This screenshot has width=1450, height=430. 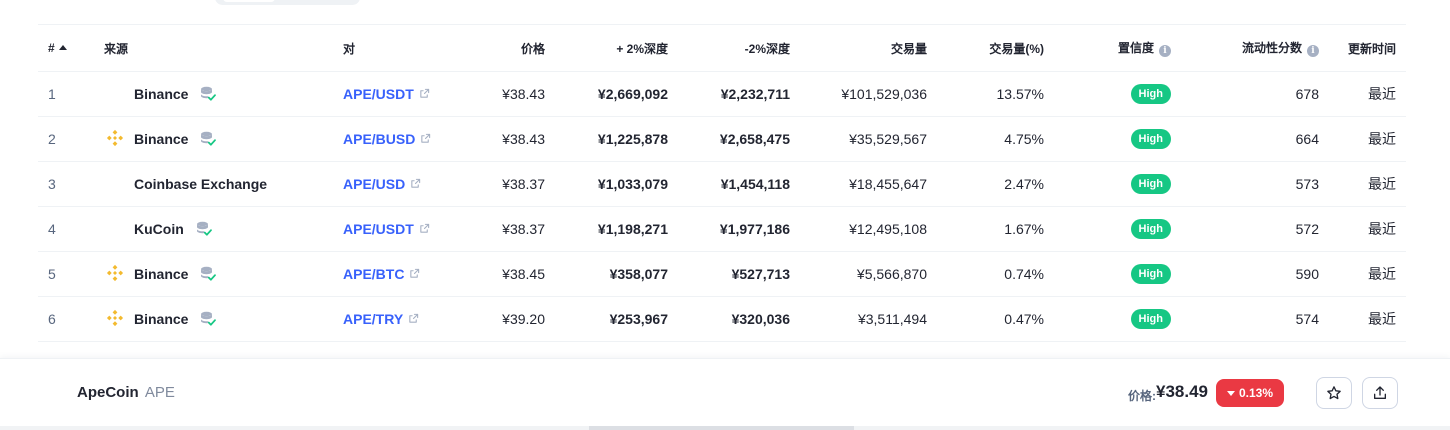 I want to click on row-liquidity: 590, so click(x=1255, y=274).